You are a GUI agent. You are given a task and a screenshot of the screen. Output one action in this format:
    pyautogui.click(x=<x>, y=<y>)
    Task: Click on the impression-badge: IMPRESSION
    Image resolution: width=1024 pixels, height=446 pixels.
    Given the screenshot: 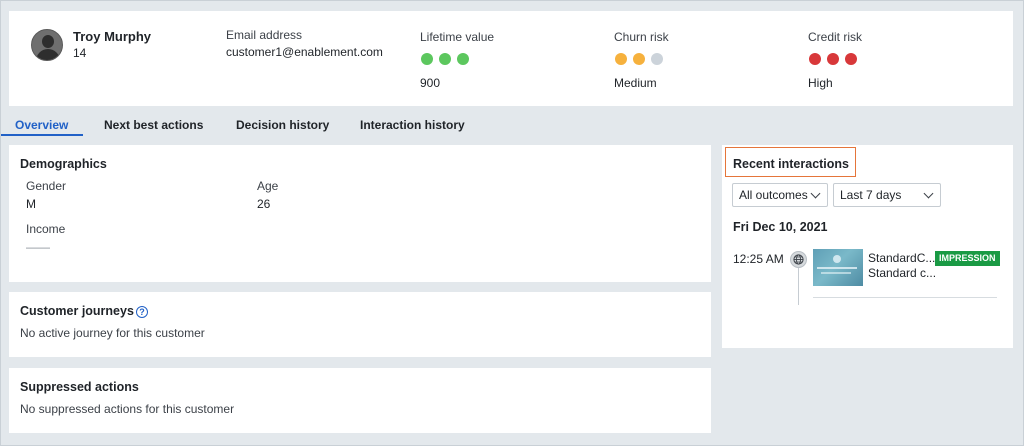 What is the action you would take?
    pyautogui.click(x=967, y=258)
    